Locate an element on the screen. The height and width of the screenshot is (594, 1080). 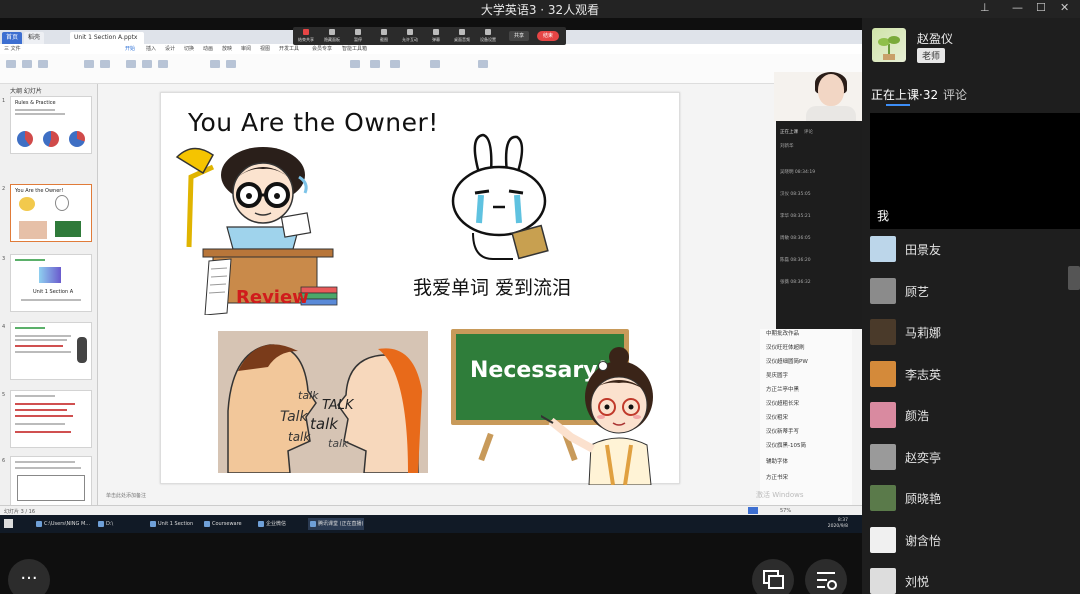
participant-row: 顾晓艳 is located at coordinates (971, 499).